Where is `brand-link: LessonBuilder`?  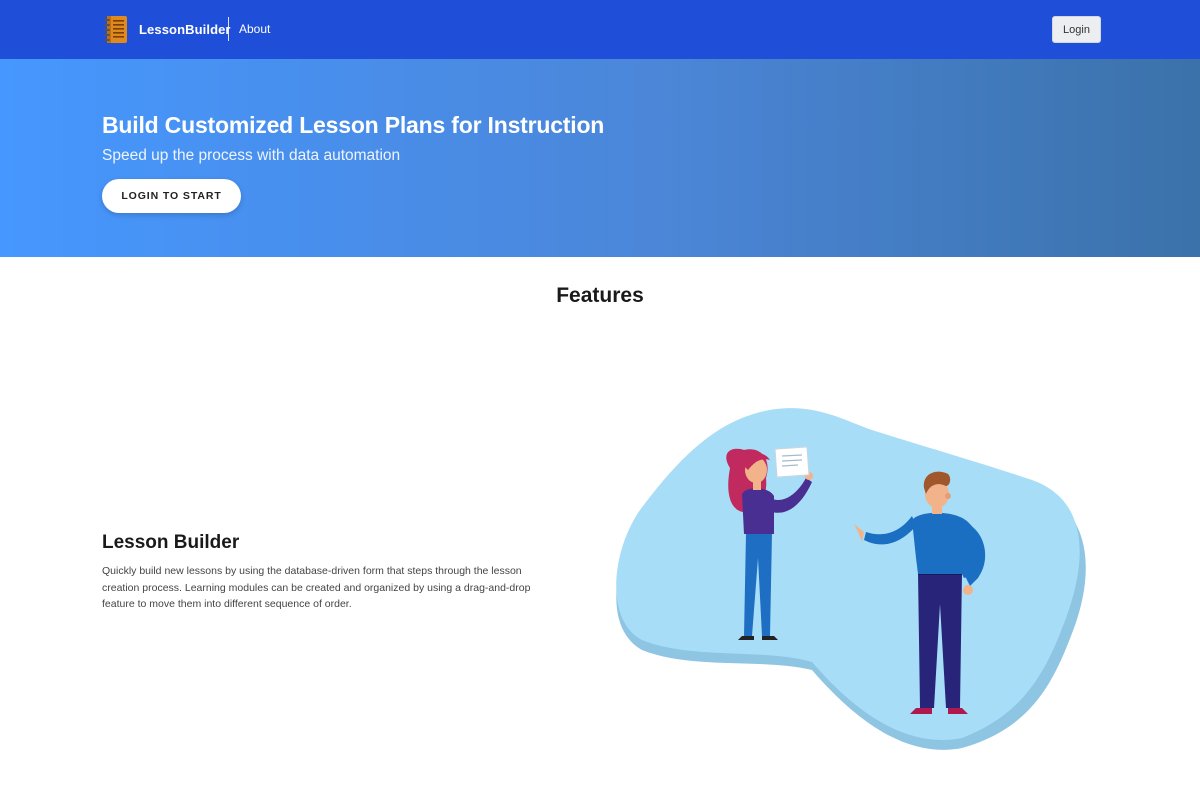 brand-link: LessonBuilder is located at coordinates (167, 29).